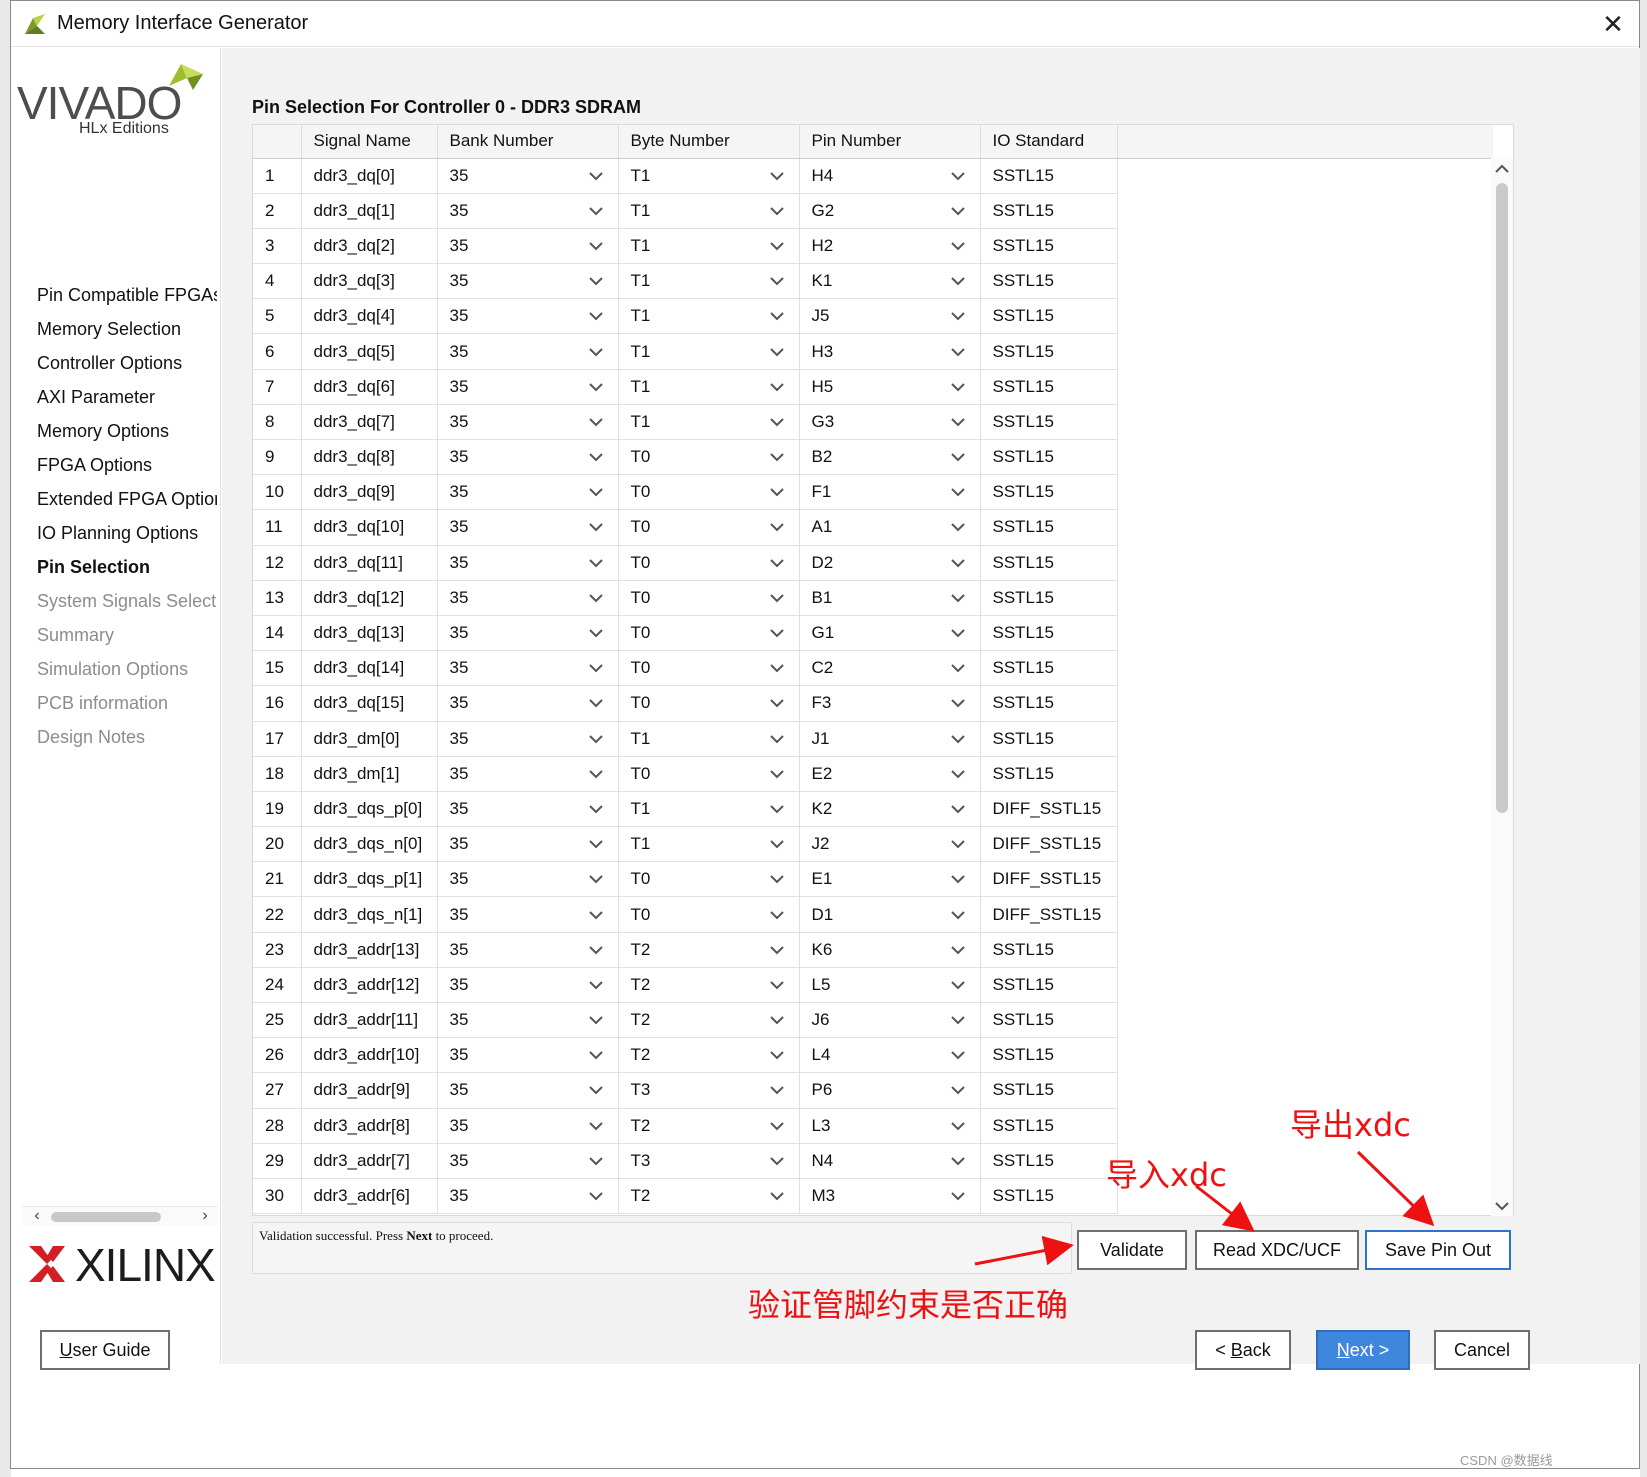 This screenshot has height=1477, width=1647. What do you see at coordinates (890, 809) in the screenshot?
I see `pin-number-select: K2` at bounding box center [890, 809].